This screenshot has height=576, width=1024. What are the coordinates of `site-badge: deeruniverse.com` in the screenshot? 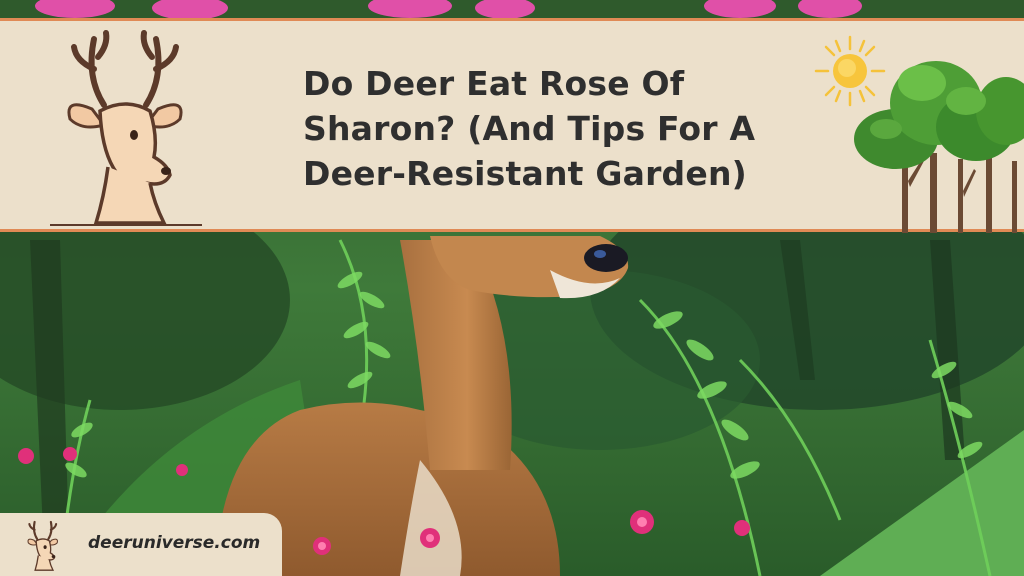 It's located at (141, 544).